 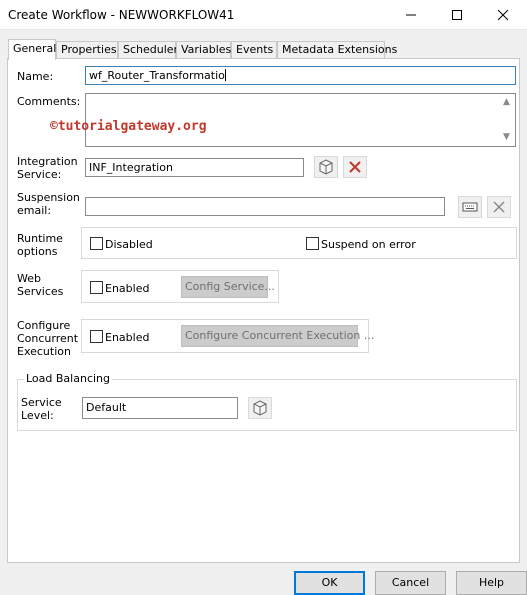 I want to click on maximize-button, so click(x=457, y=15).